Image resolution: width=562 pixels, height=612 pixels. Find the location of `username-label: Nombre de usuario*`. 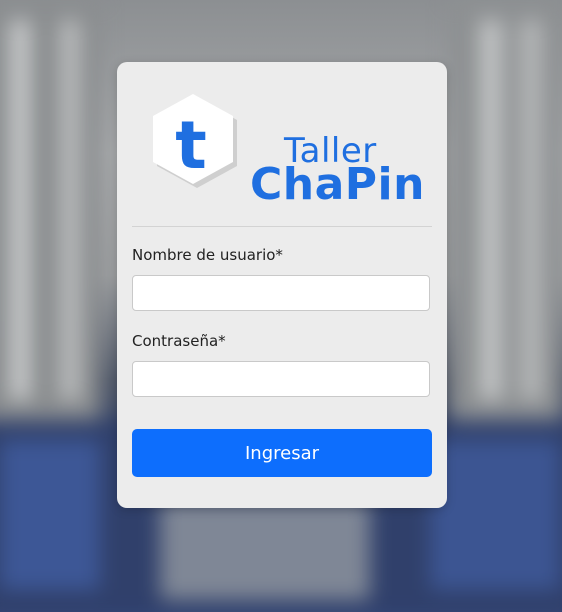

username-label: Nombre de usuario* is located at coordinates (207, 255).